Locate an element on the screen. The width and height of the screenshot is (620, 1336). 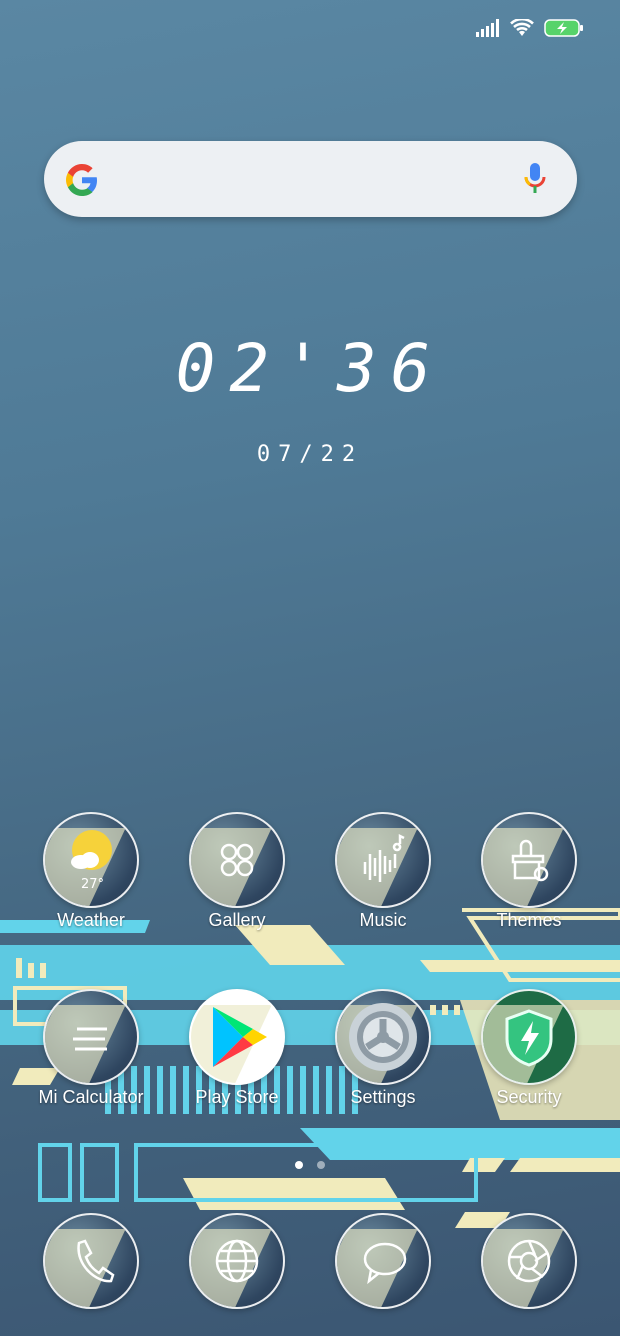
app-play-store: Play Store is located at coordinates (237, 1048).